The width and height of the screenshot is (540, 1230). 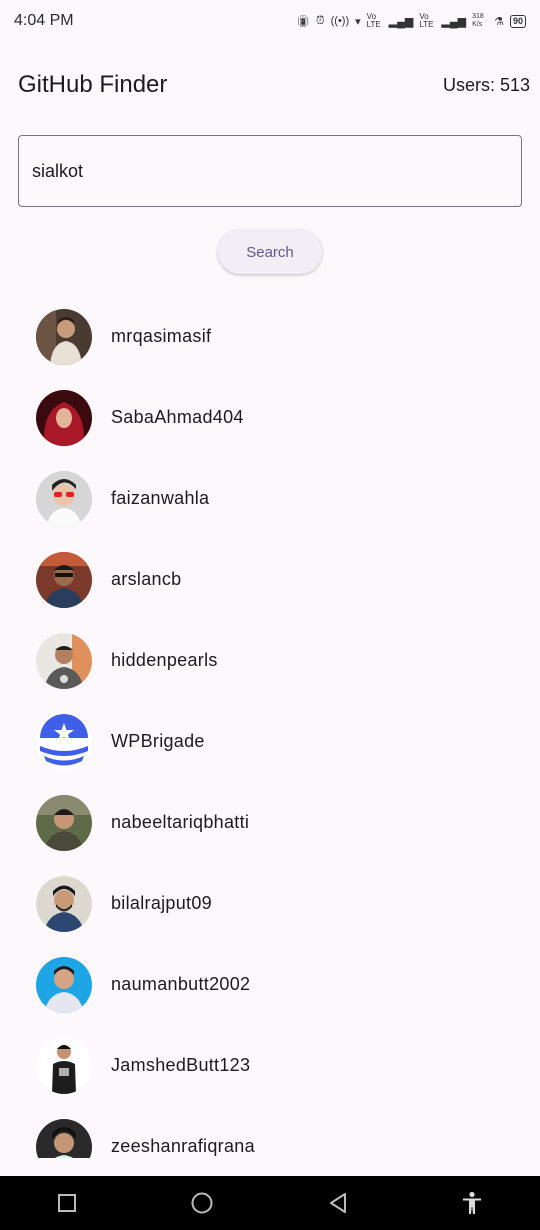 I want to click on hotspot-icon: ((•)), so click(x=340, y=21).